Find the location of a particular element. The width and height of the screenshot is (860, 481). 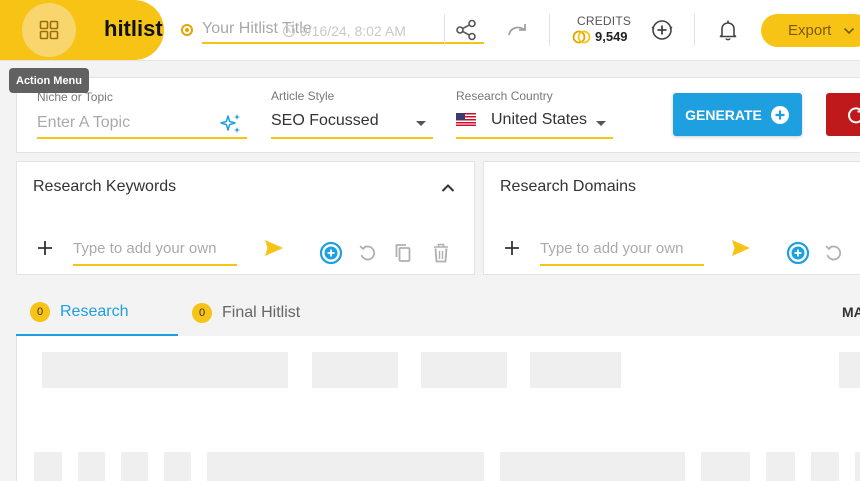

tab-research: 0 Research is located at coordinates (97, 313).